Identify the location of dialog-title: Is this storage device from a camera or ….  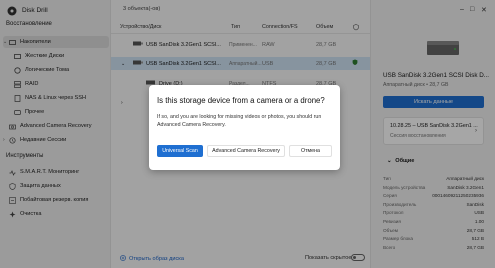
(241, 100).